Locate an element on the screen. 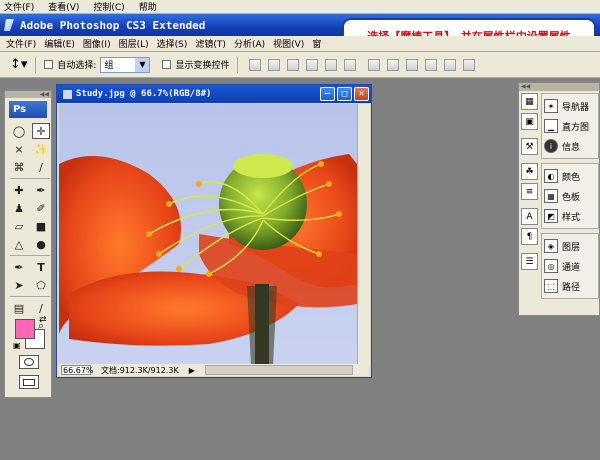  host-menu-view: 查看(V) is located at coordinates (63, 6).